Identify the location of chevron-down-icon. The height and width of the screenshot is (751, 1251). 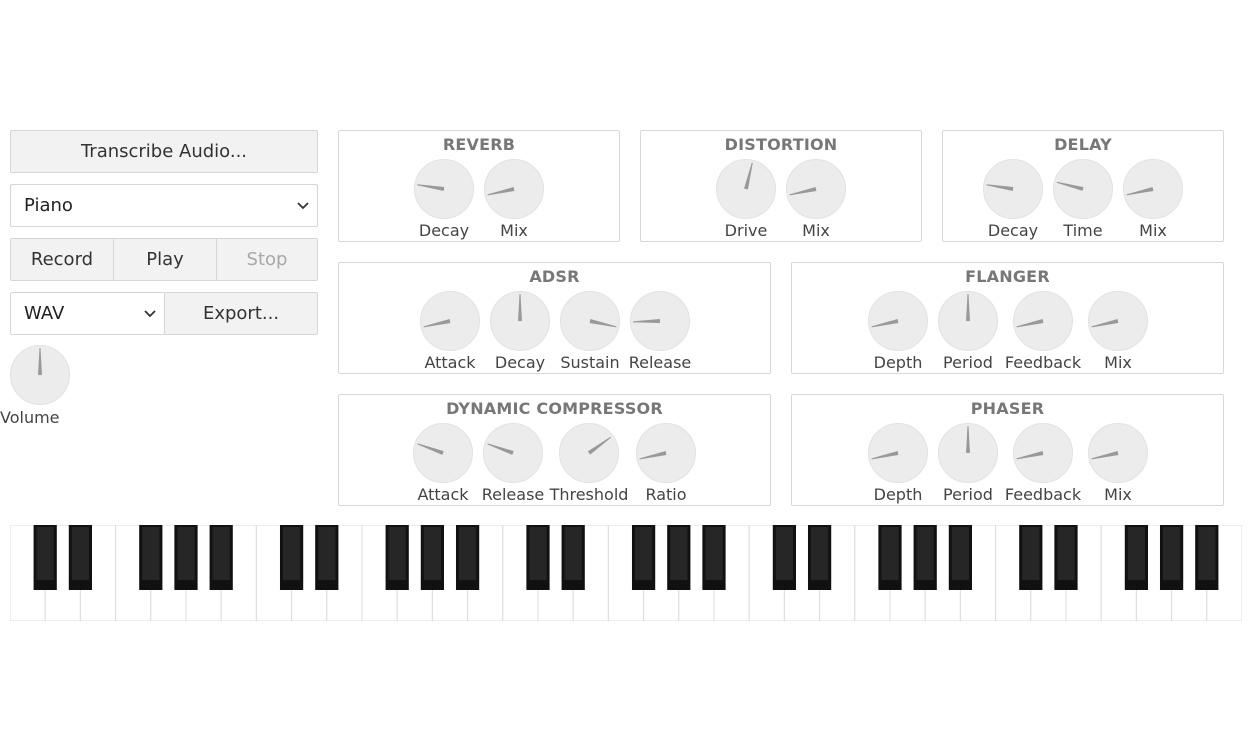
(150, 313).